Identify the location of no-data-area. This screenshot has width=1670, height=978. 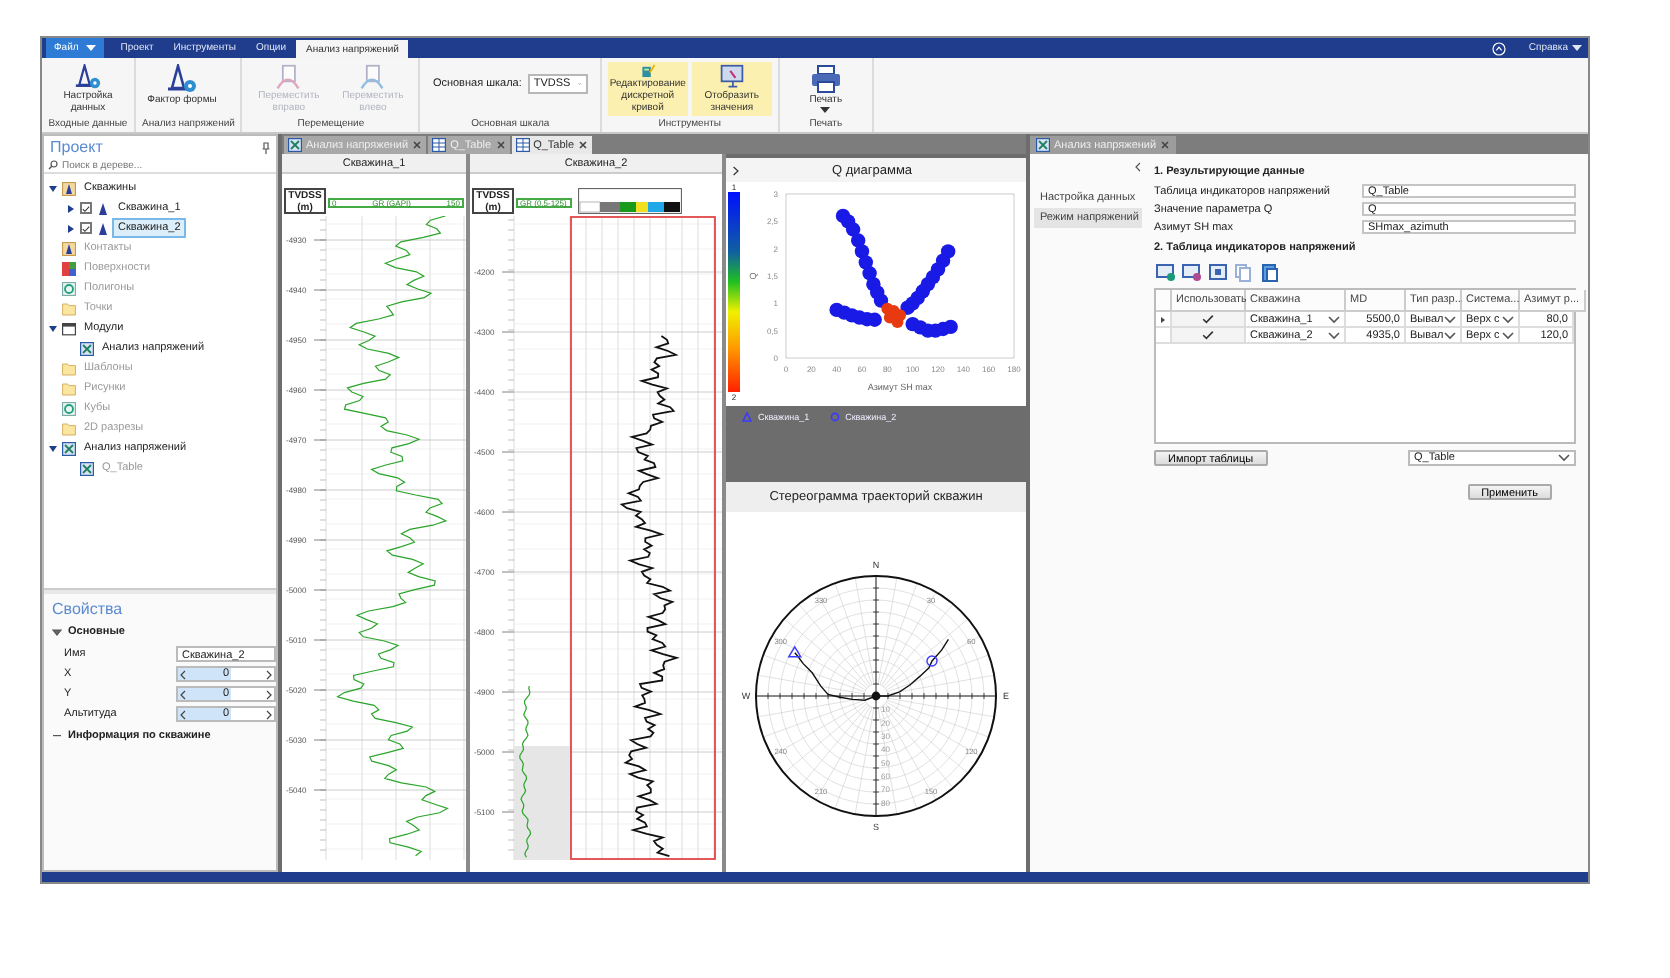
(542, 803).